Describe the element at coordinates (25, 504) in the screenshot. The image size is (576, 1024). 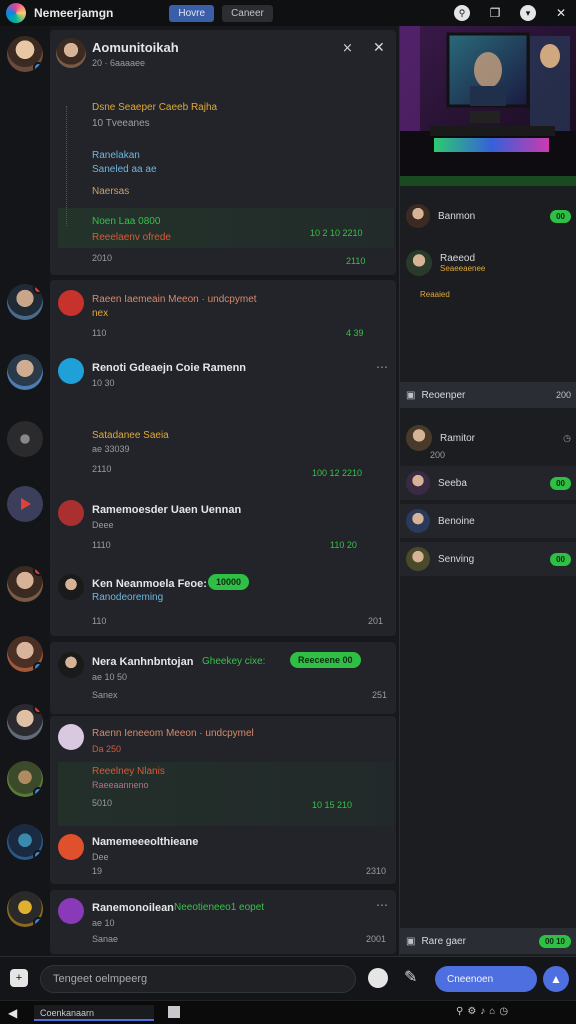
I see `play-icon` at that location.